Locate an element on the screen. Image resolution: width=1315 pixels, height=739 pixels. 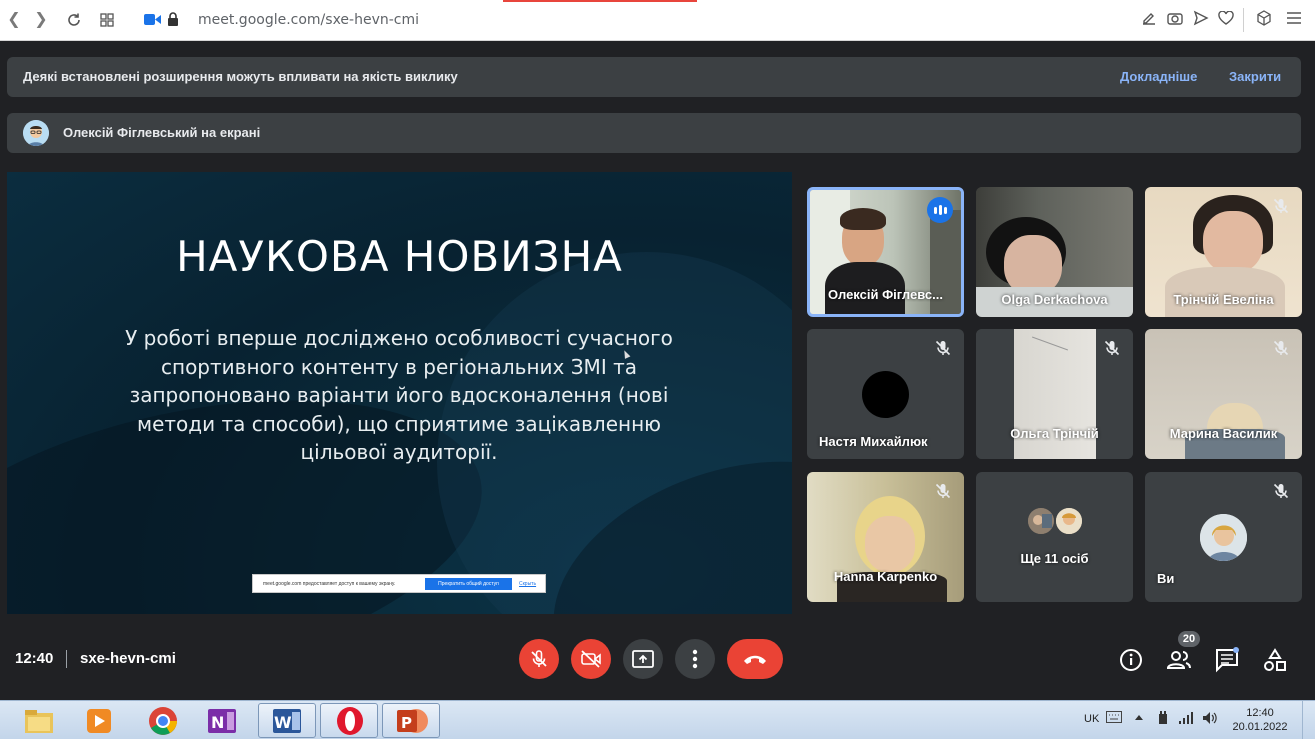
address-bar: meet.google.com/sxe-hevn-cmi is located at coordinates (308, 20).